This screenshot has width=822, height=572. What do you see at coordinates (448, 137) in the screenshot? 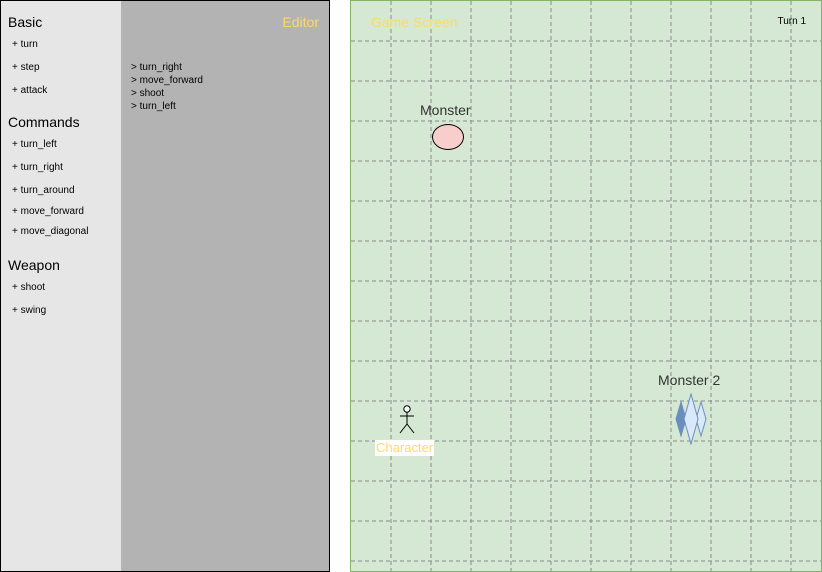
I see `monster-sprite` at bounding box center [448, 137].